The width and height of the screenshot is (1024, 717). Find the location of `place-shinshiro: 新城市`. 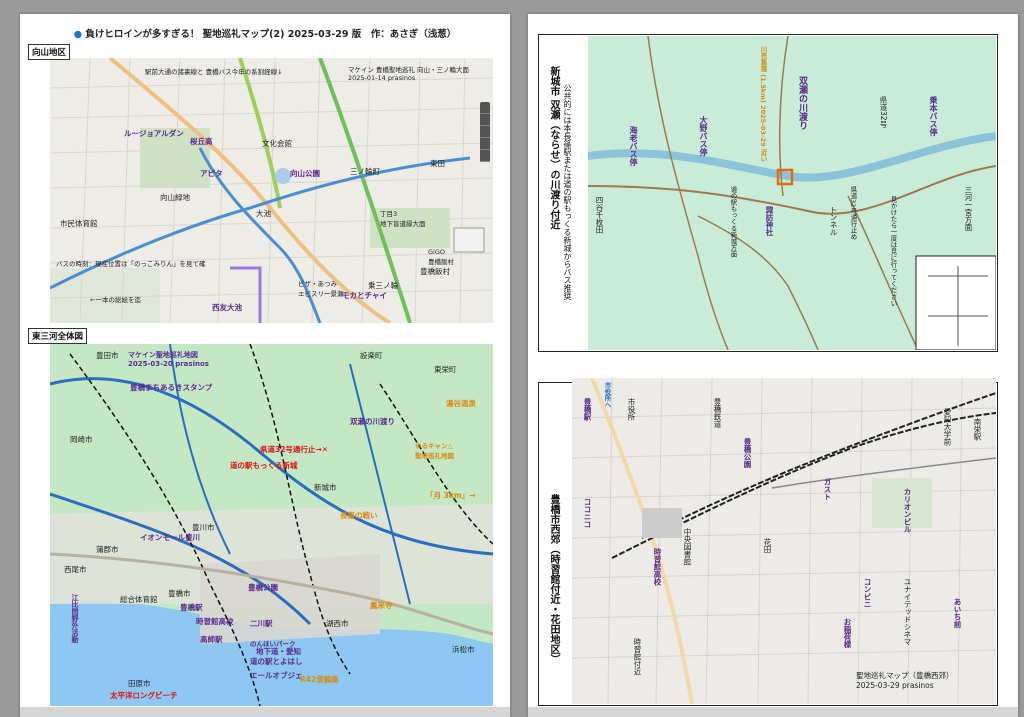

place-shinshiro: 新城市 is located at coordinates (325, 487).